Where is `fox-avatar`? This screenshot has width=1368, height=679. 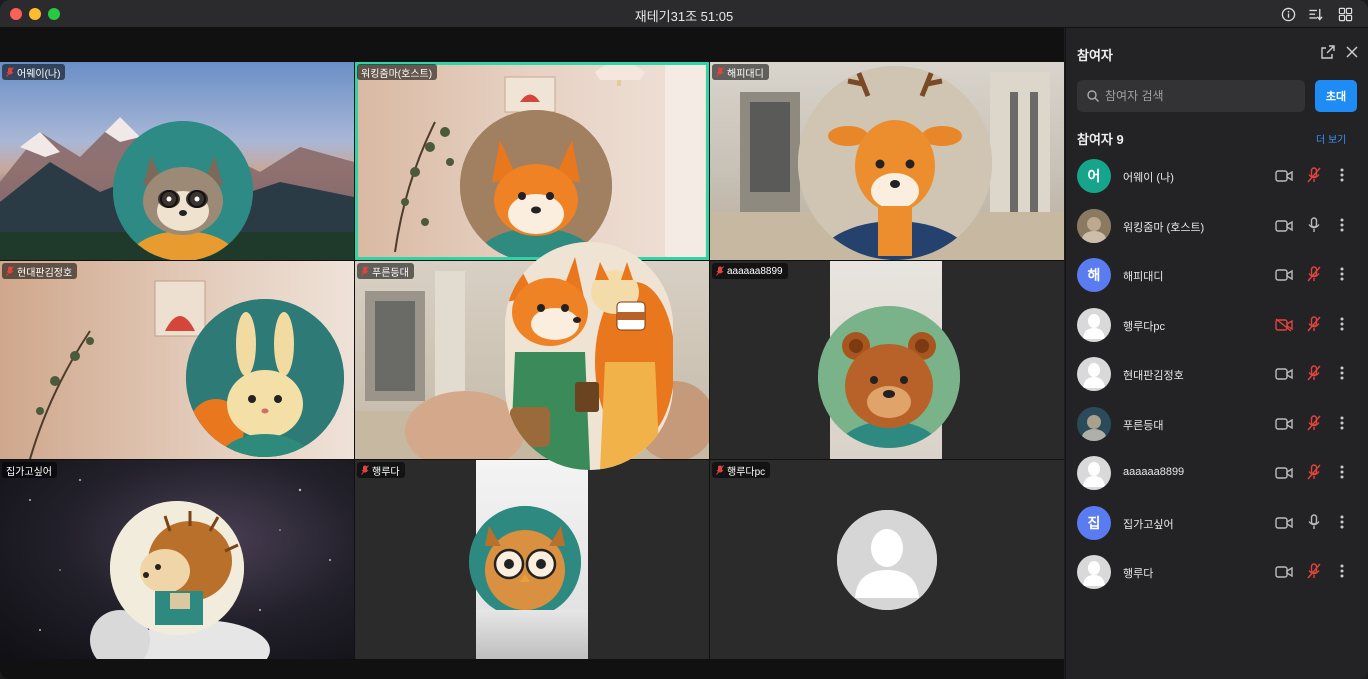 fox-avatar is located at coordinates (536, 185).